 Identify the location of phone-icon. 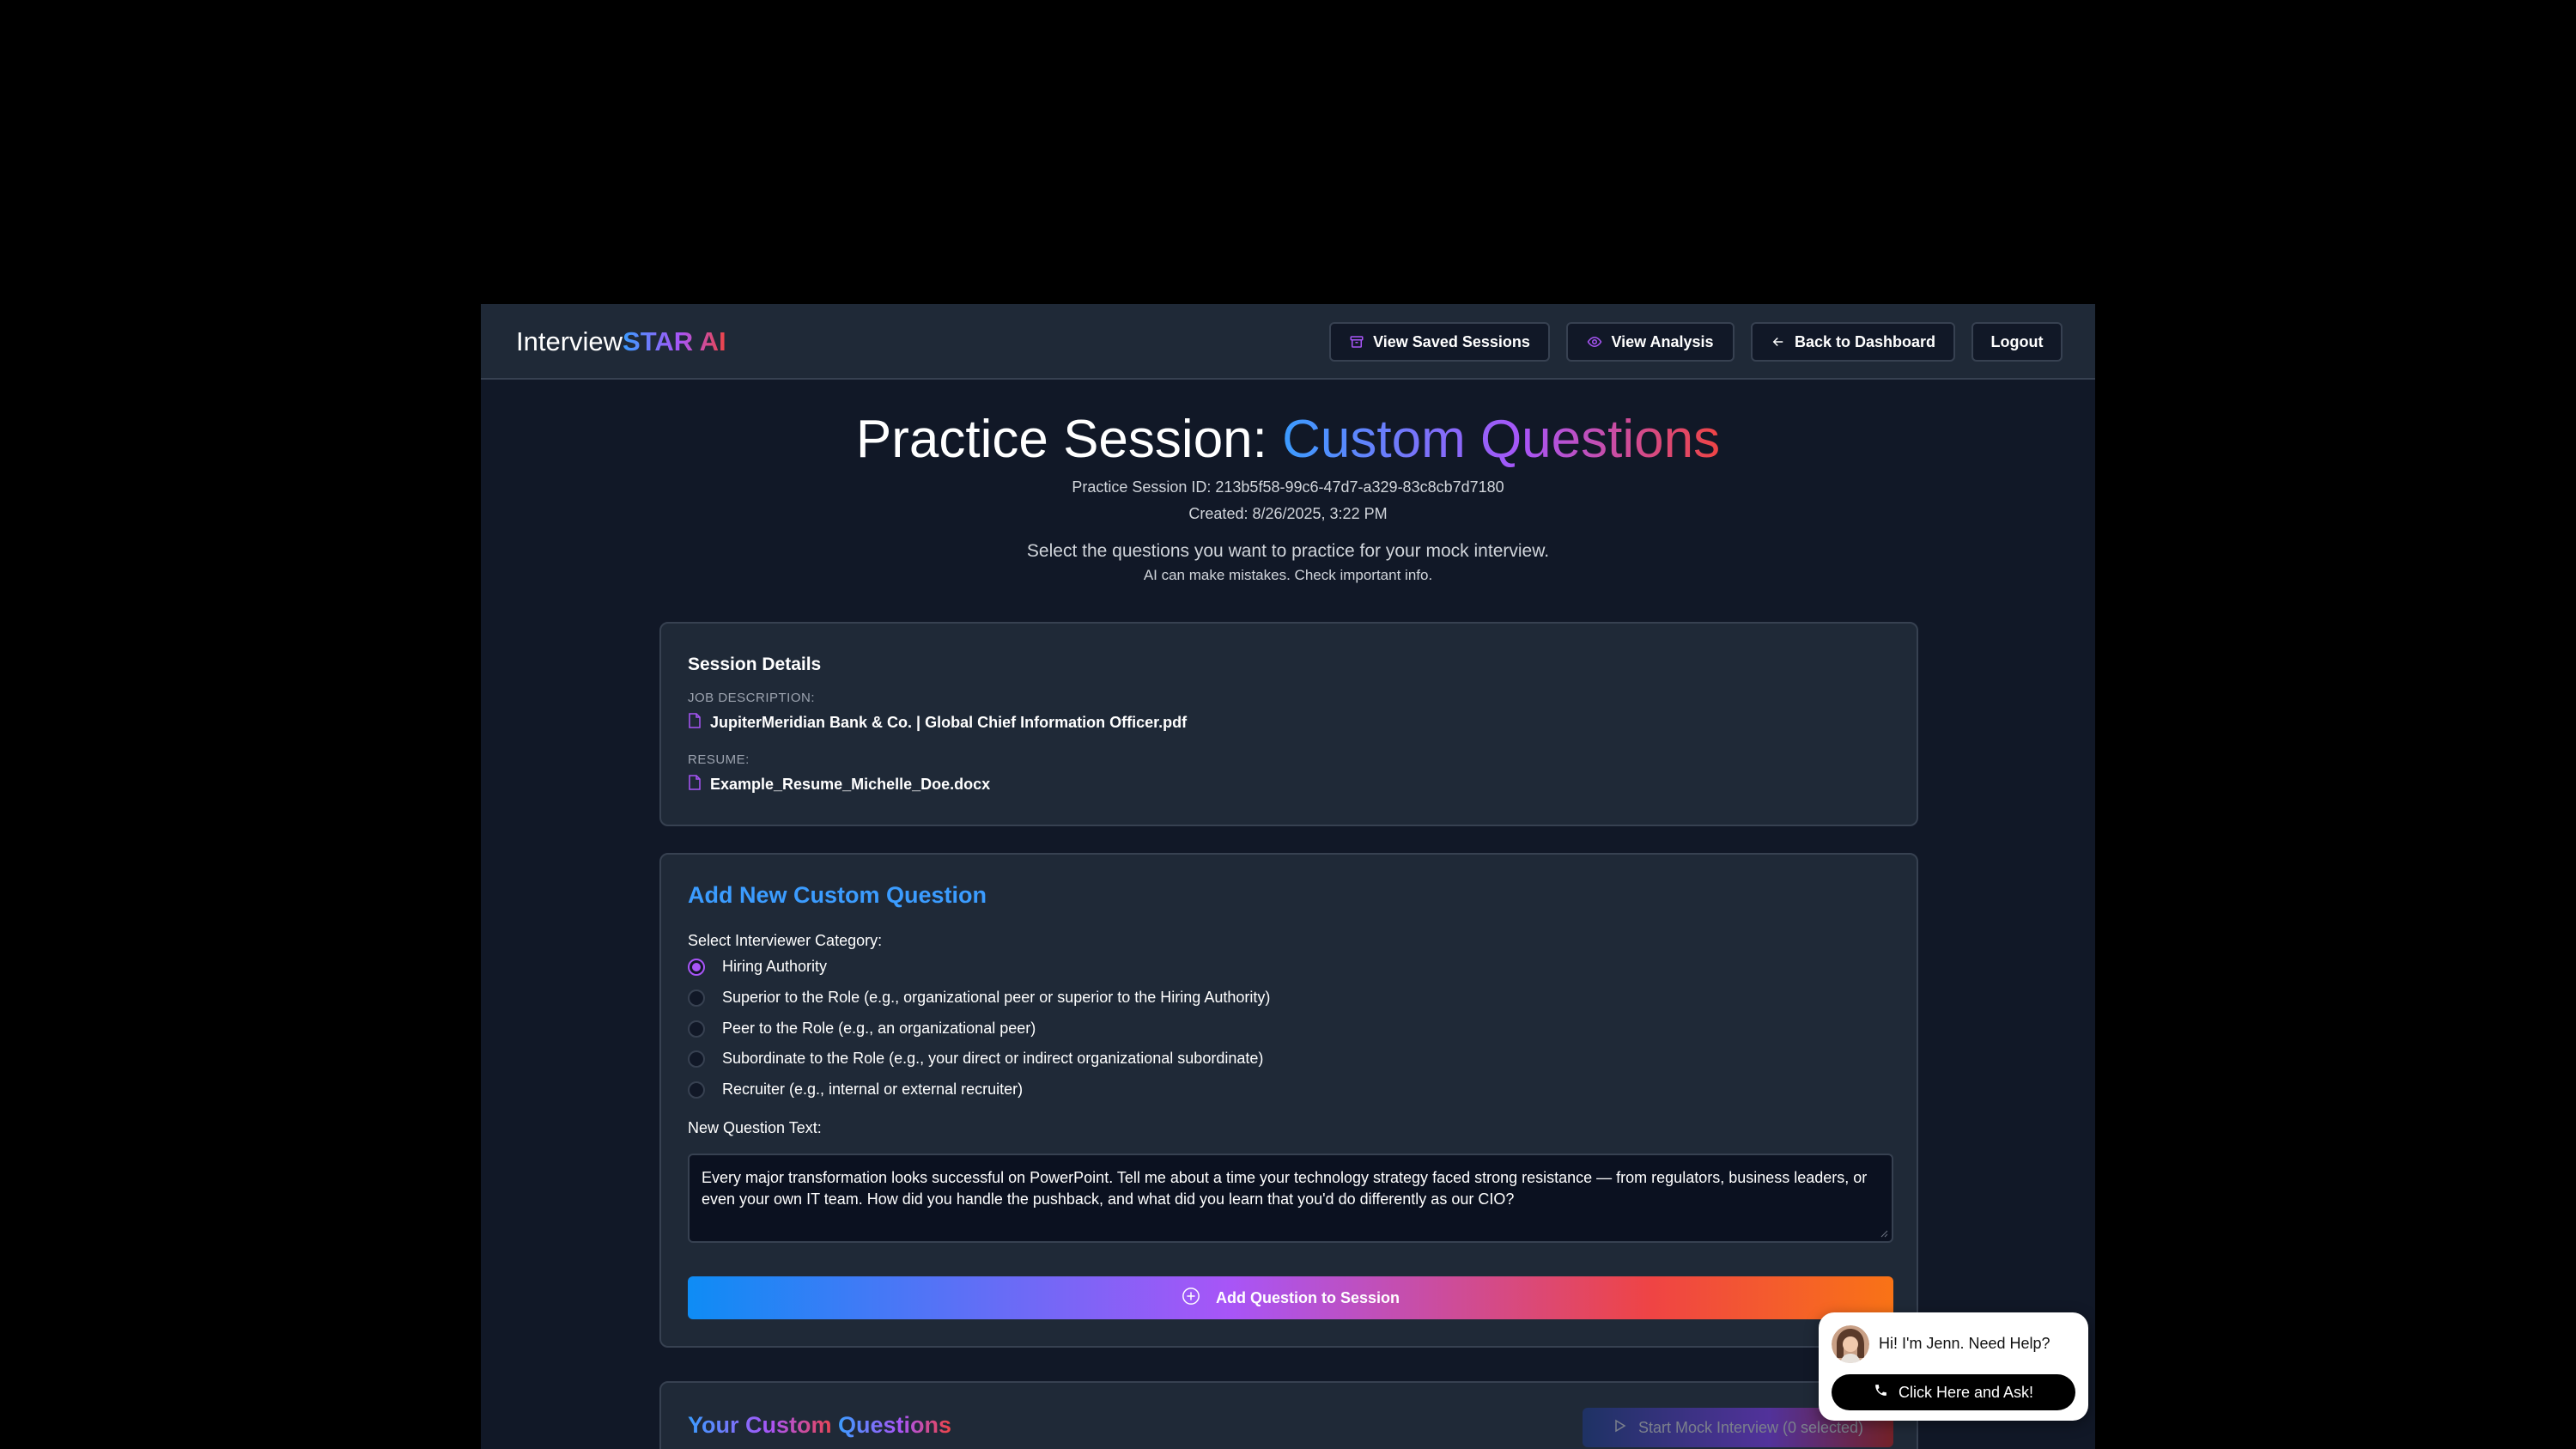
(1881, 1392).